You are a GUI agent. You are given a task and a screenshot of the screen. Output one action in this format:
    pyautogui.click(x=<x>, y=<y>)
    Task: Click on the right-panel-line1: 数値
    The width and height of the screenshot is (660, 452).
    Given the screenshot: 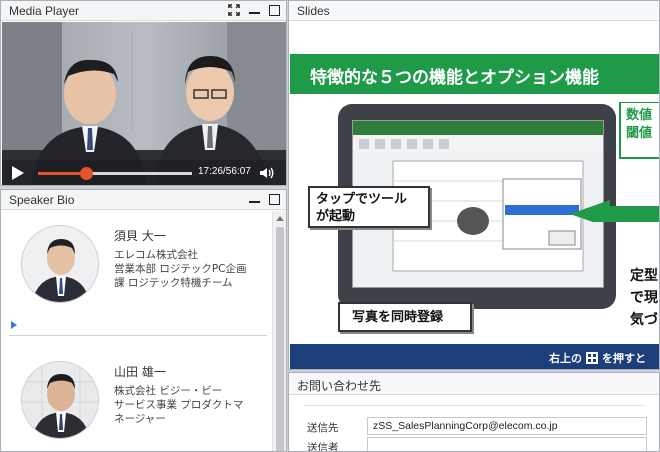 What is the action you would take?
    pyautogui.click(x=639, y=115)
    